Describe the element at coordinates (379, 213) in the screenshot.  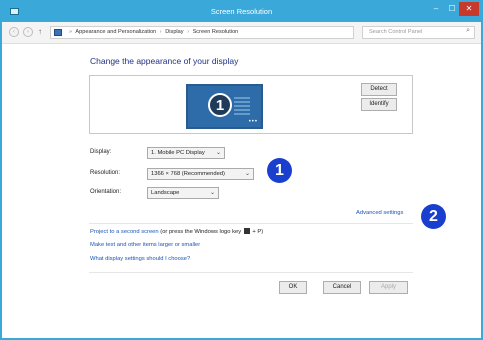
I see `advanced-settings-link: Advanced settings` at that location.